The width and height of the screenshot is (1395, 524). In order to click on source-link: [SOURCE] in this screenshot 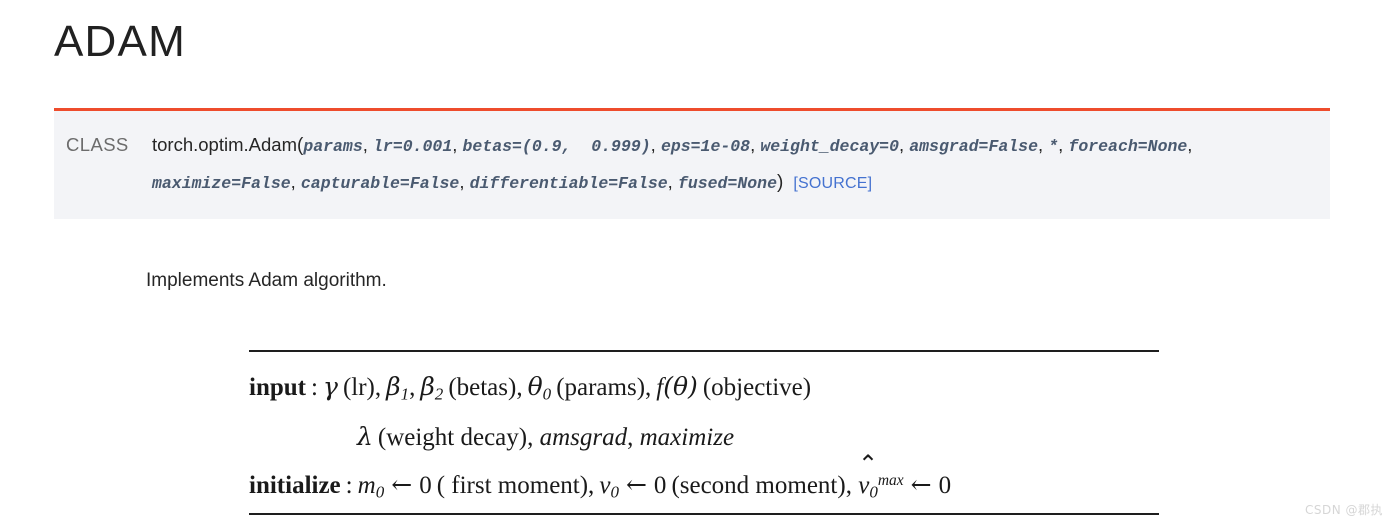, I will do `click(832, 183)`.